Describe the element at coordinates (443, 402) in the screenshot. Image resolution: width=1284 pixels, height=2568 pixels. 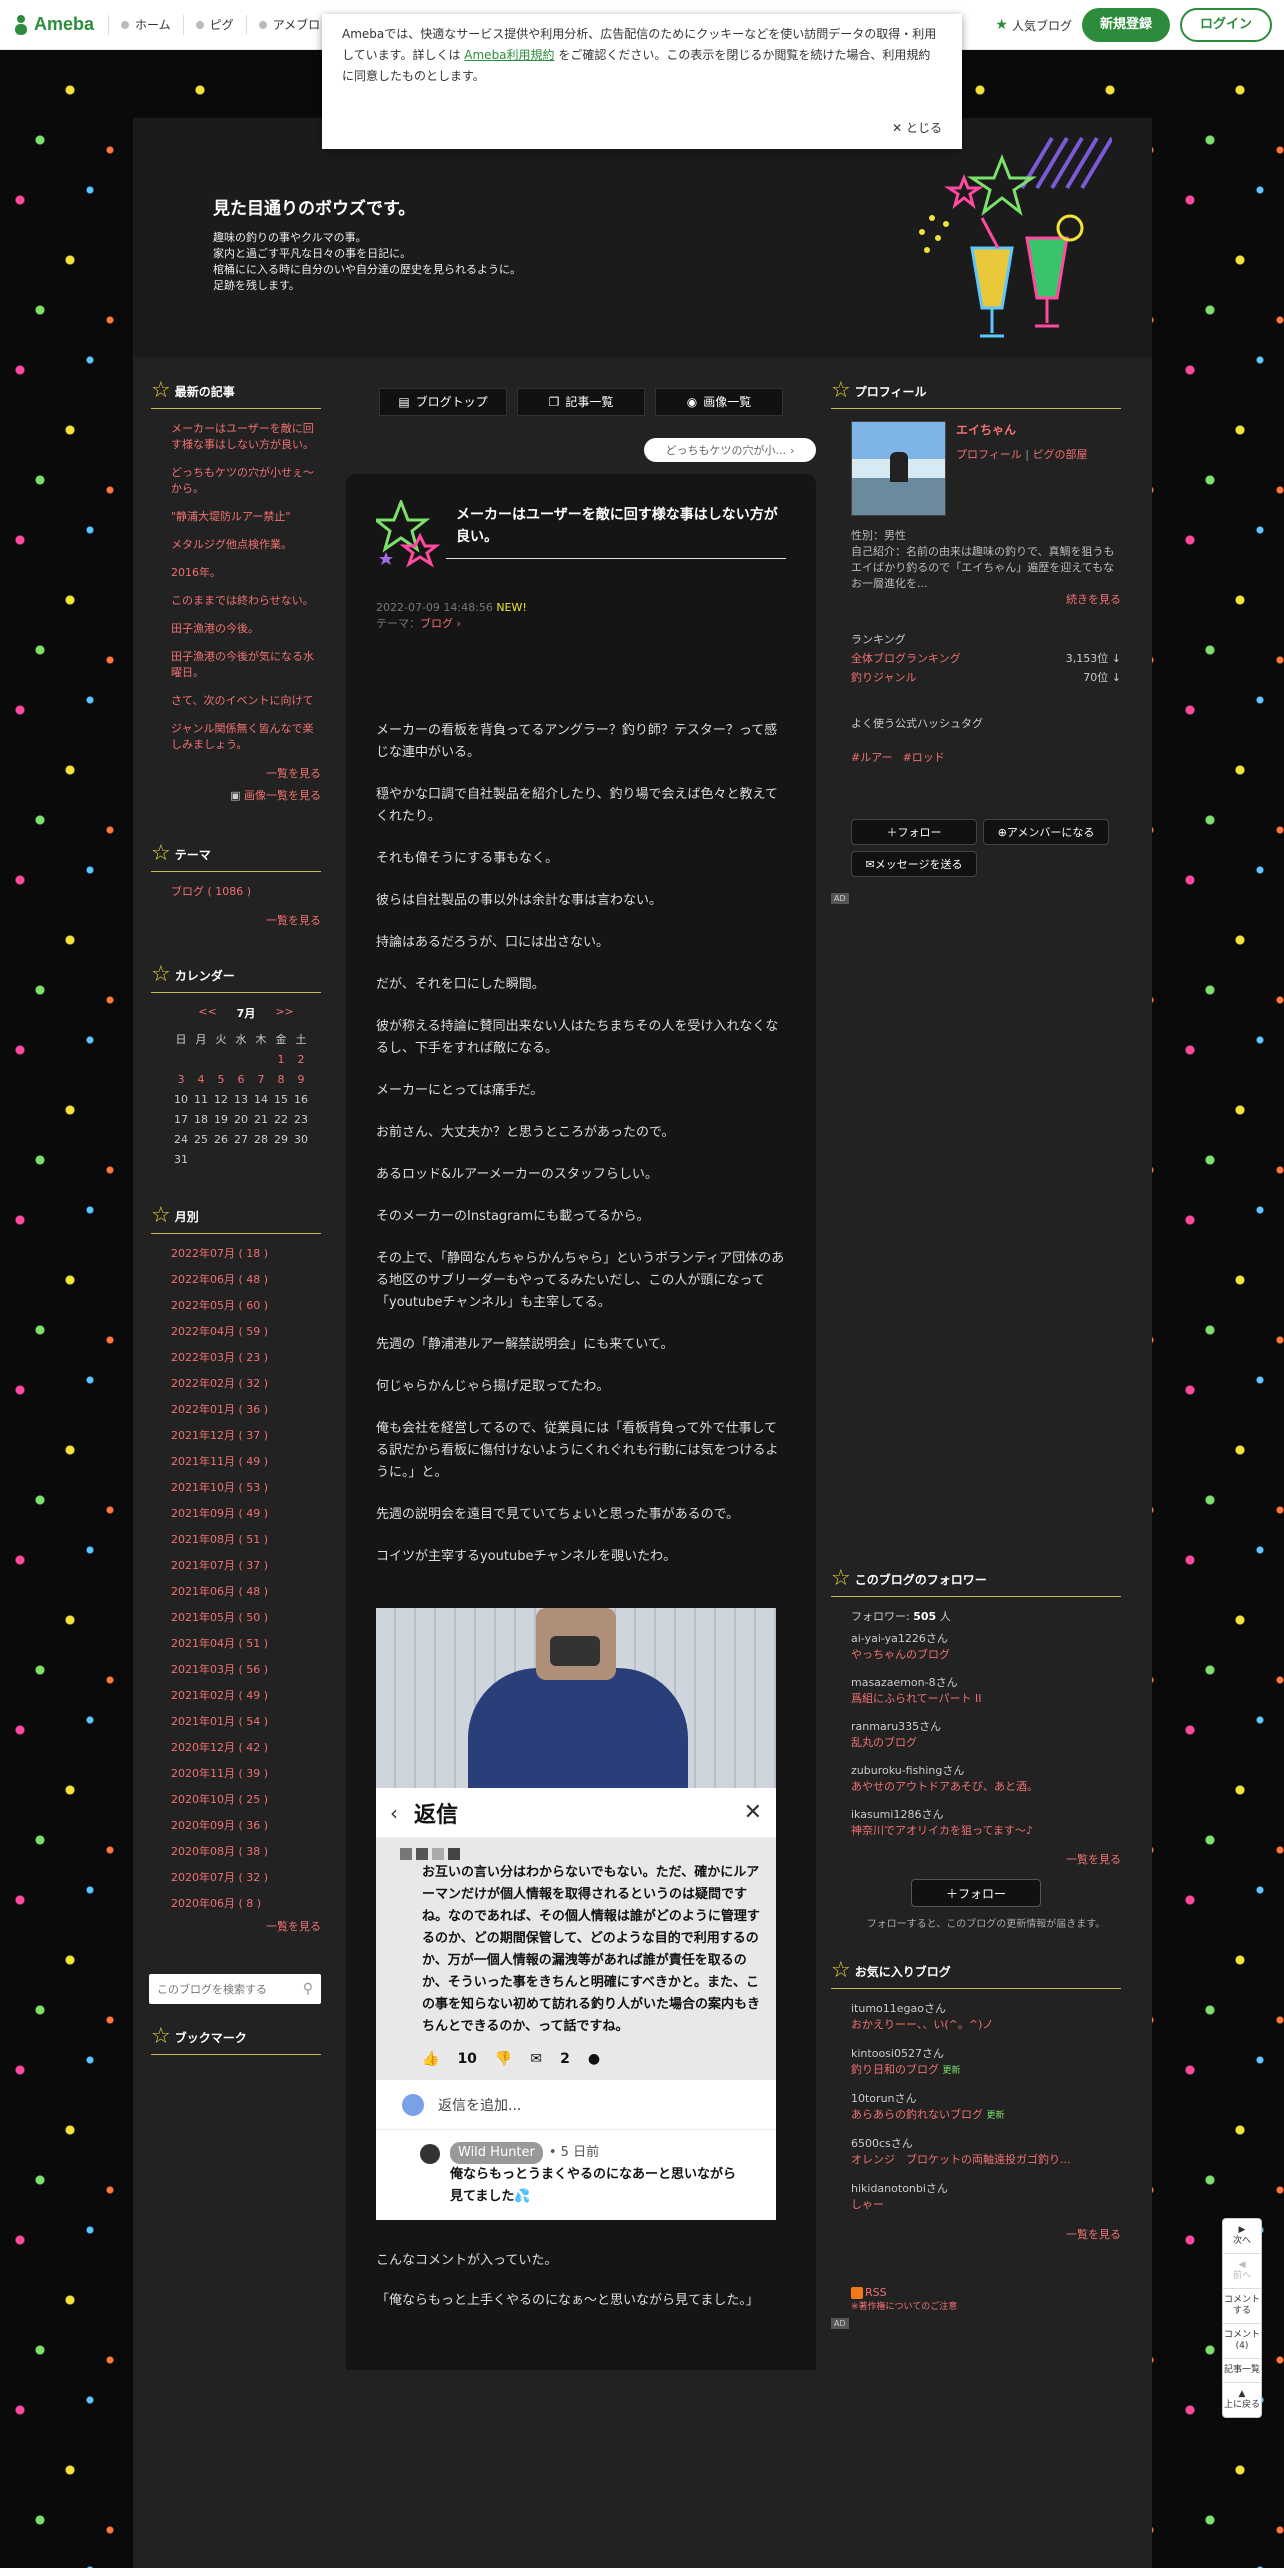
I see `tab-blog-top: ▤ ブログトップ` at that location.